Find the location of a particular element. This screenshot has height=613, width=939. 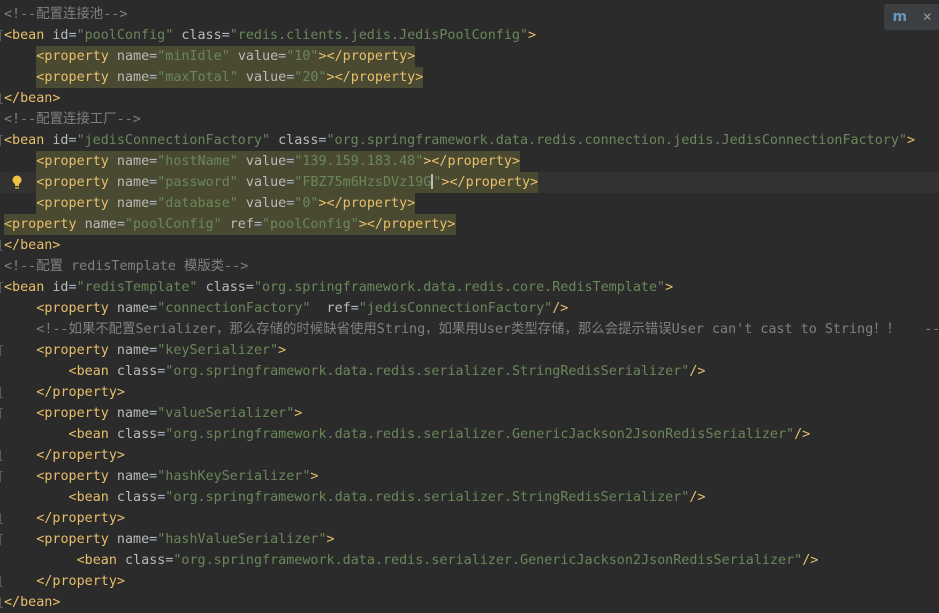

code-line: <!--配置连接工厂--> is located at coordinates (469, 119).